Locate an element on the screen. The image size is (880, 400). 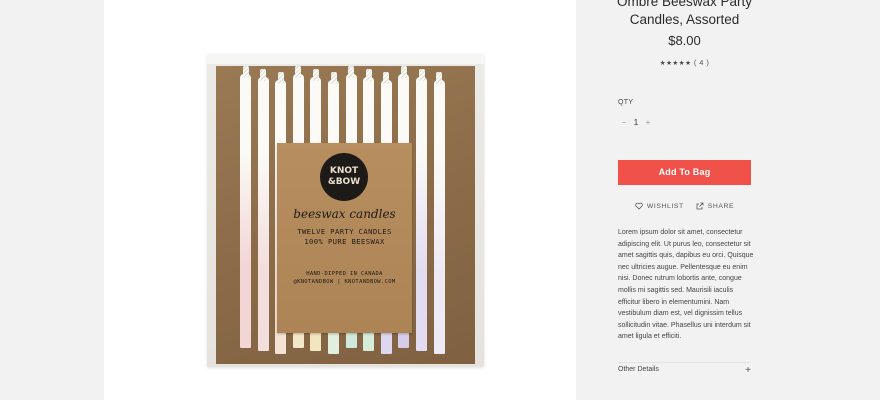
product-rating: ★★★★★ ( 4 ) is located at coordinates (684, 62).